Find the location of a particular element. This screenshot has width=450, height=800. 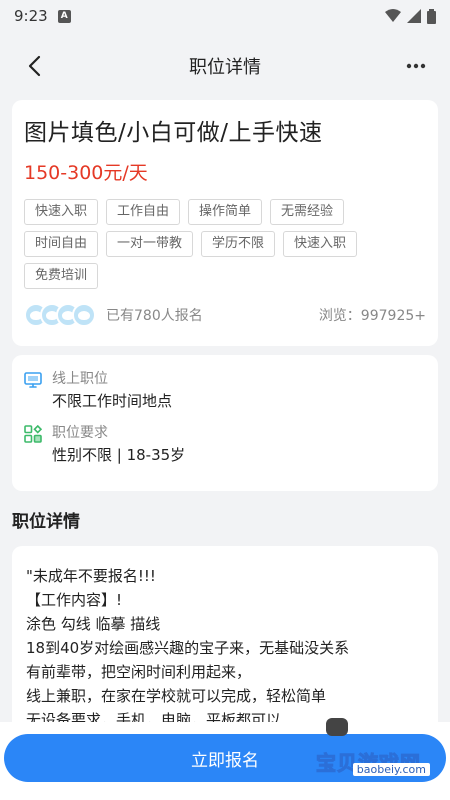

status-bar: 9:23 A is located at coordinates (225, 16).